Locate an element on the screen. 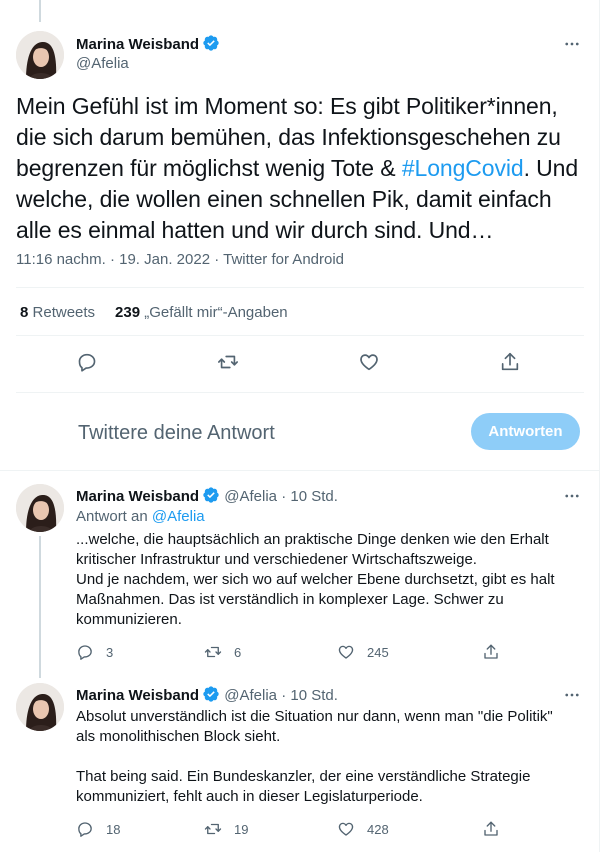 Image resolution: width=612 pixels, height=852 pixels. retweets-stat: 8 Retweets is located at coordinates (57, 312).